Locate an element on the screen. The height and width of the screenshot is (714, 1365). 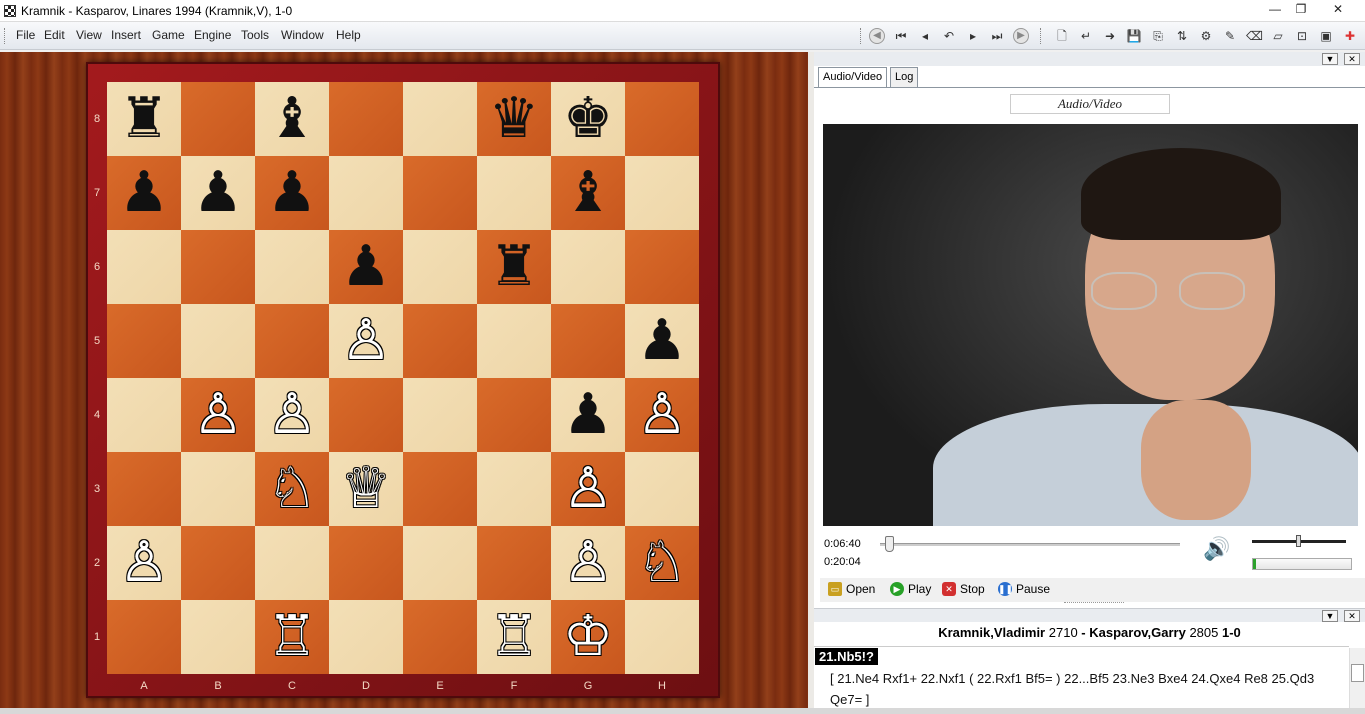
pause-button: ❚❚ Pause is located at coordinates (1024, 589).